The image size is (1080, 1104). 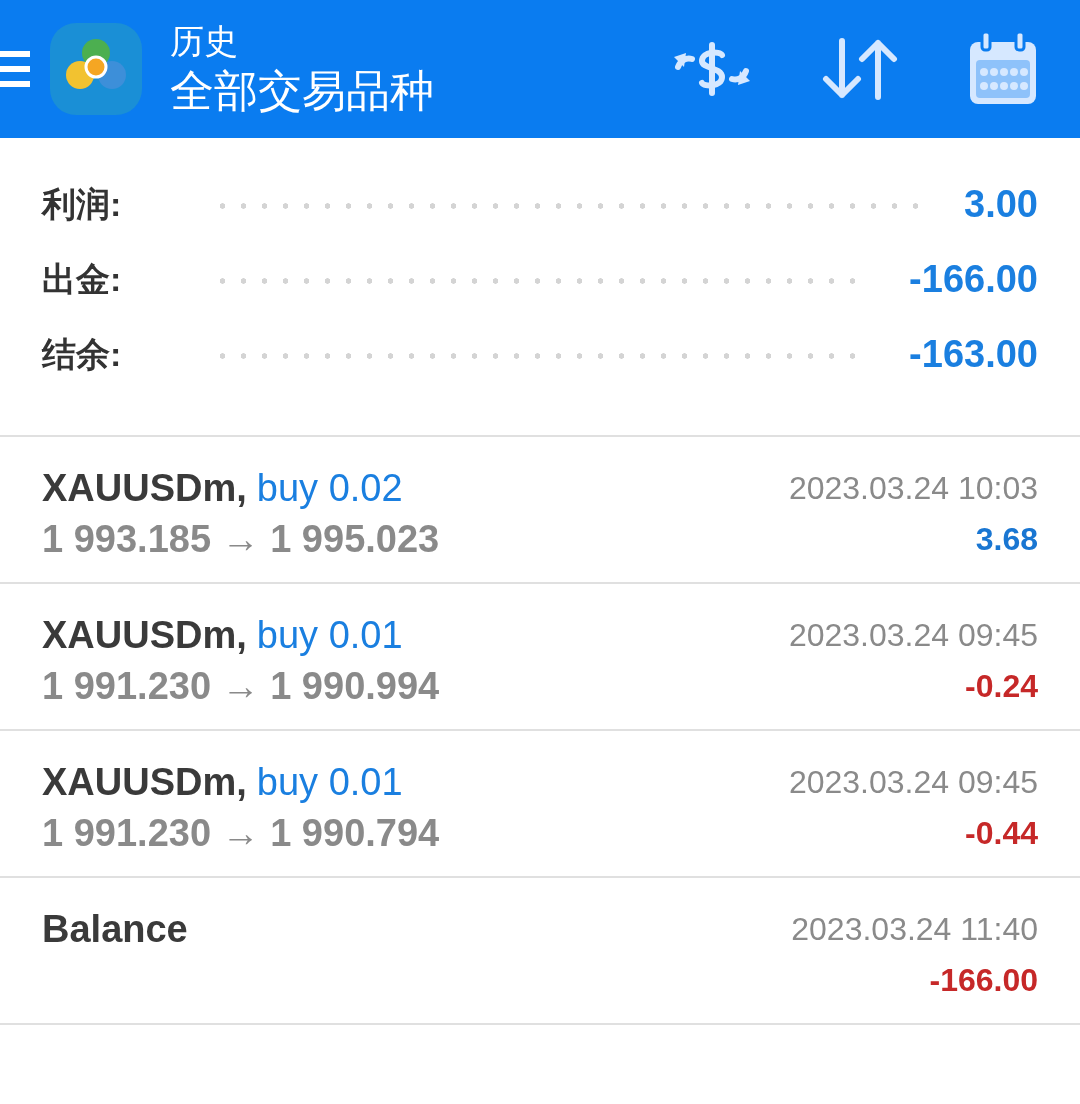 I want to click on calendar-icon, so click(x=1003, y=69).